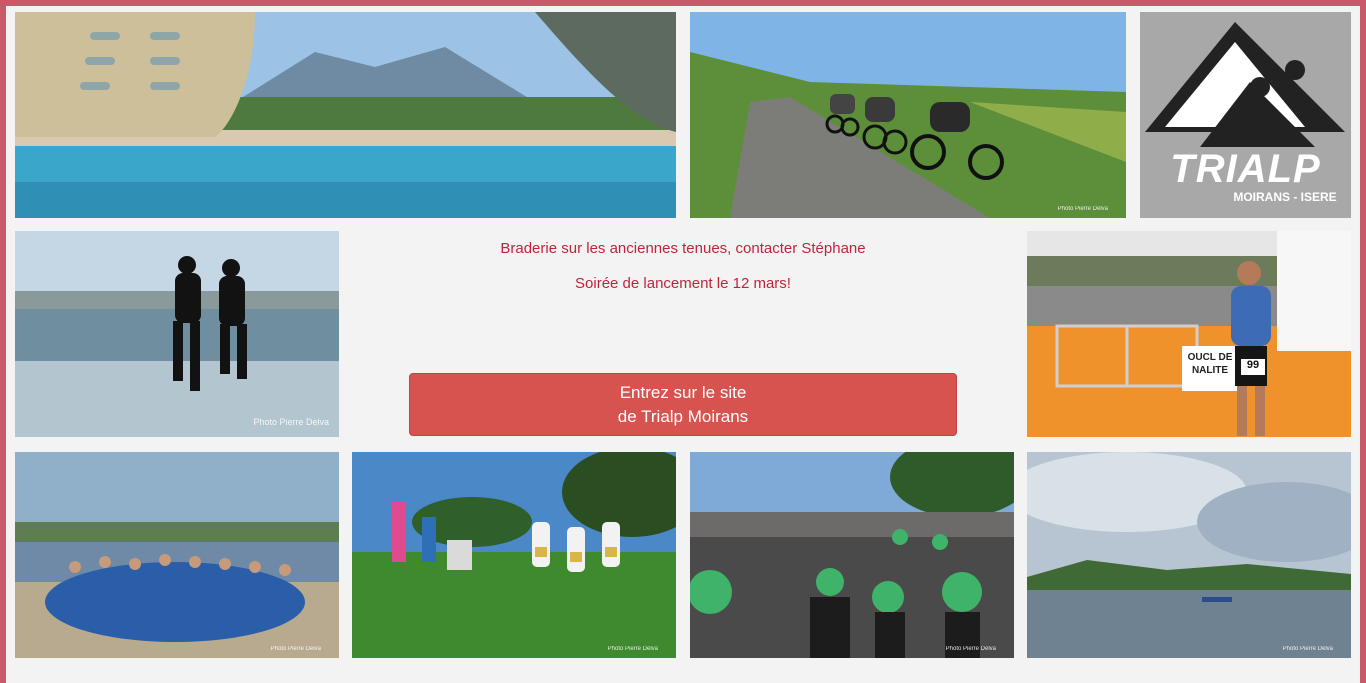 The width and height of the screenshot is (1366, 683). I want to click on photo-club-group: Photo Pierre Delva, so click(177, 555).